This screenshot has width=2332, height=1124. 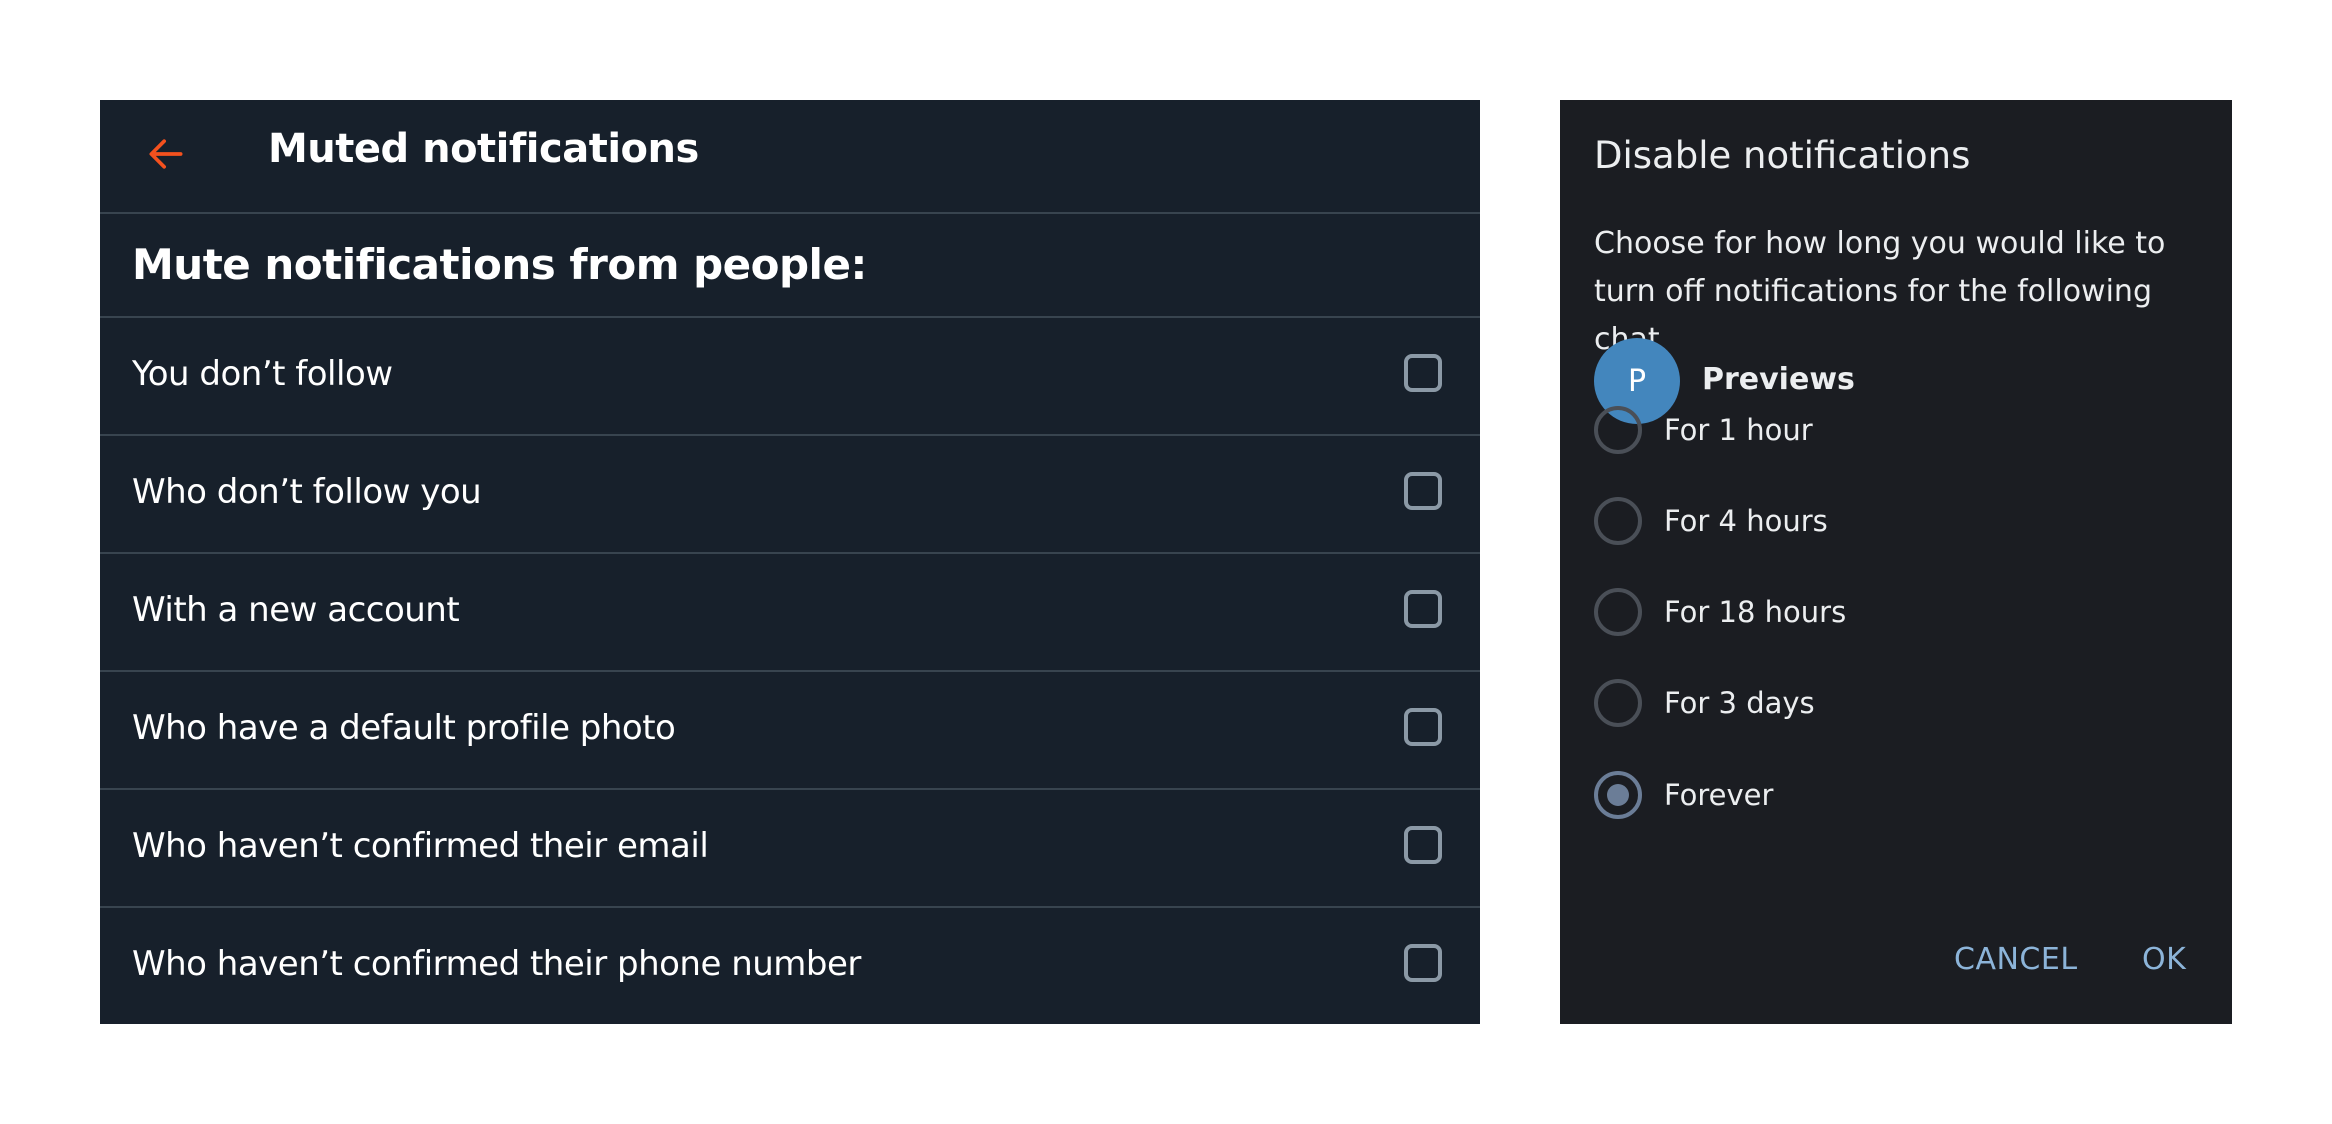 I want to click on panel-header: Muted notifications, so click(x=790, y=157).